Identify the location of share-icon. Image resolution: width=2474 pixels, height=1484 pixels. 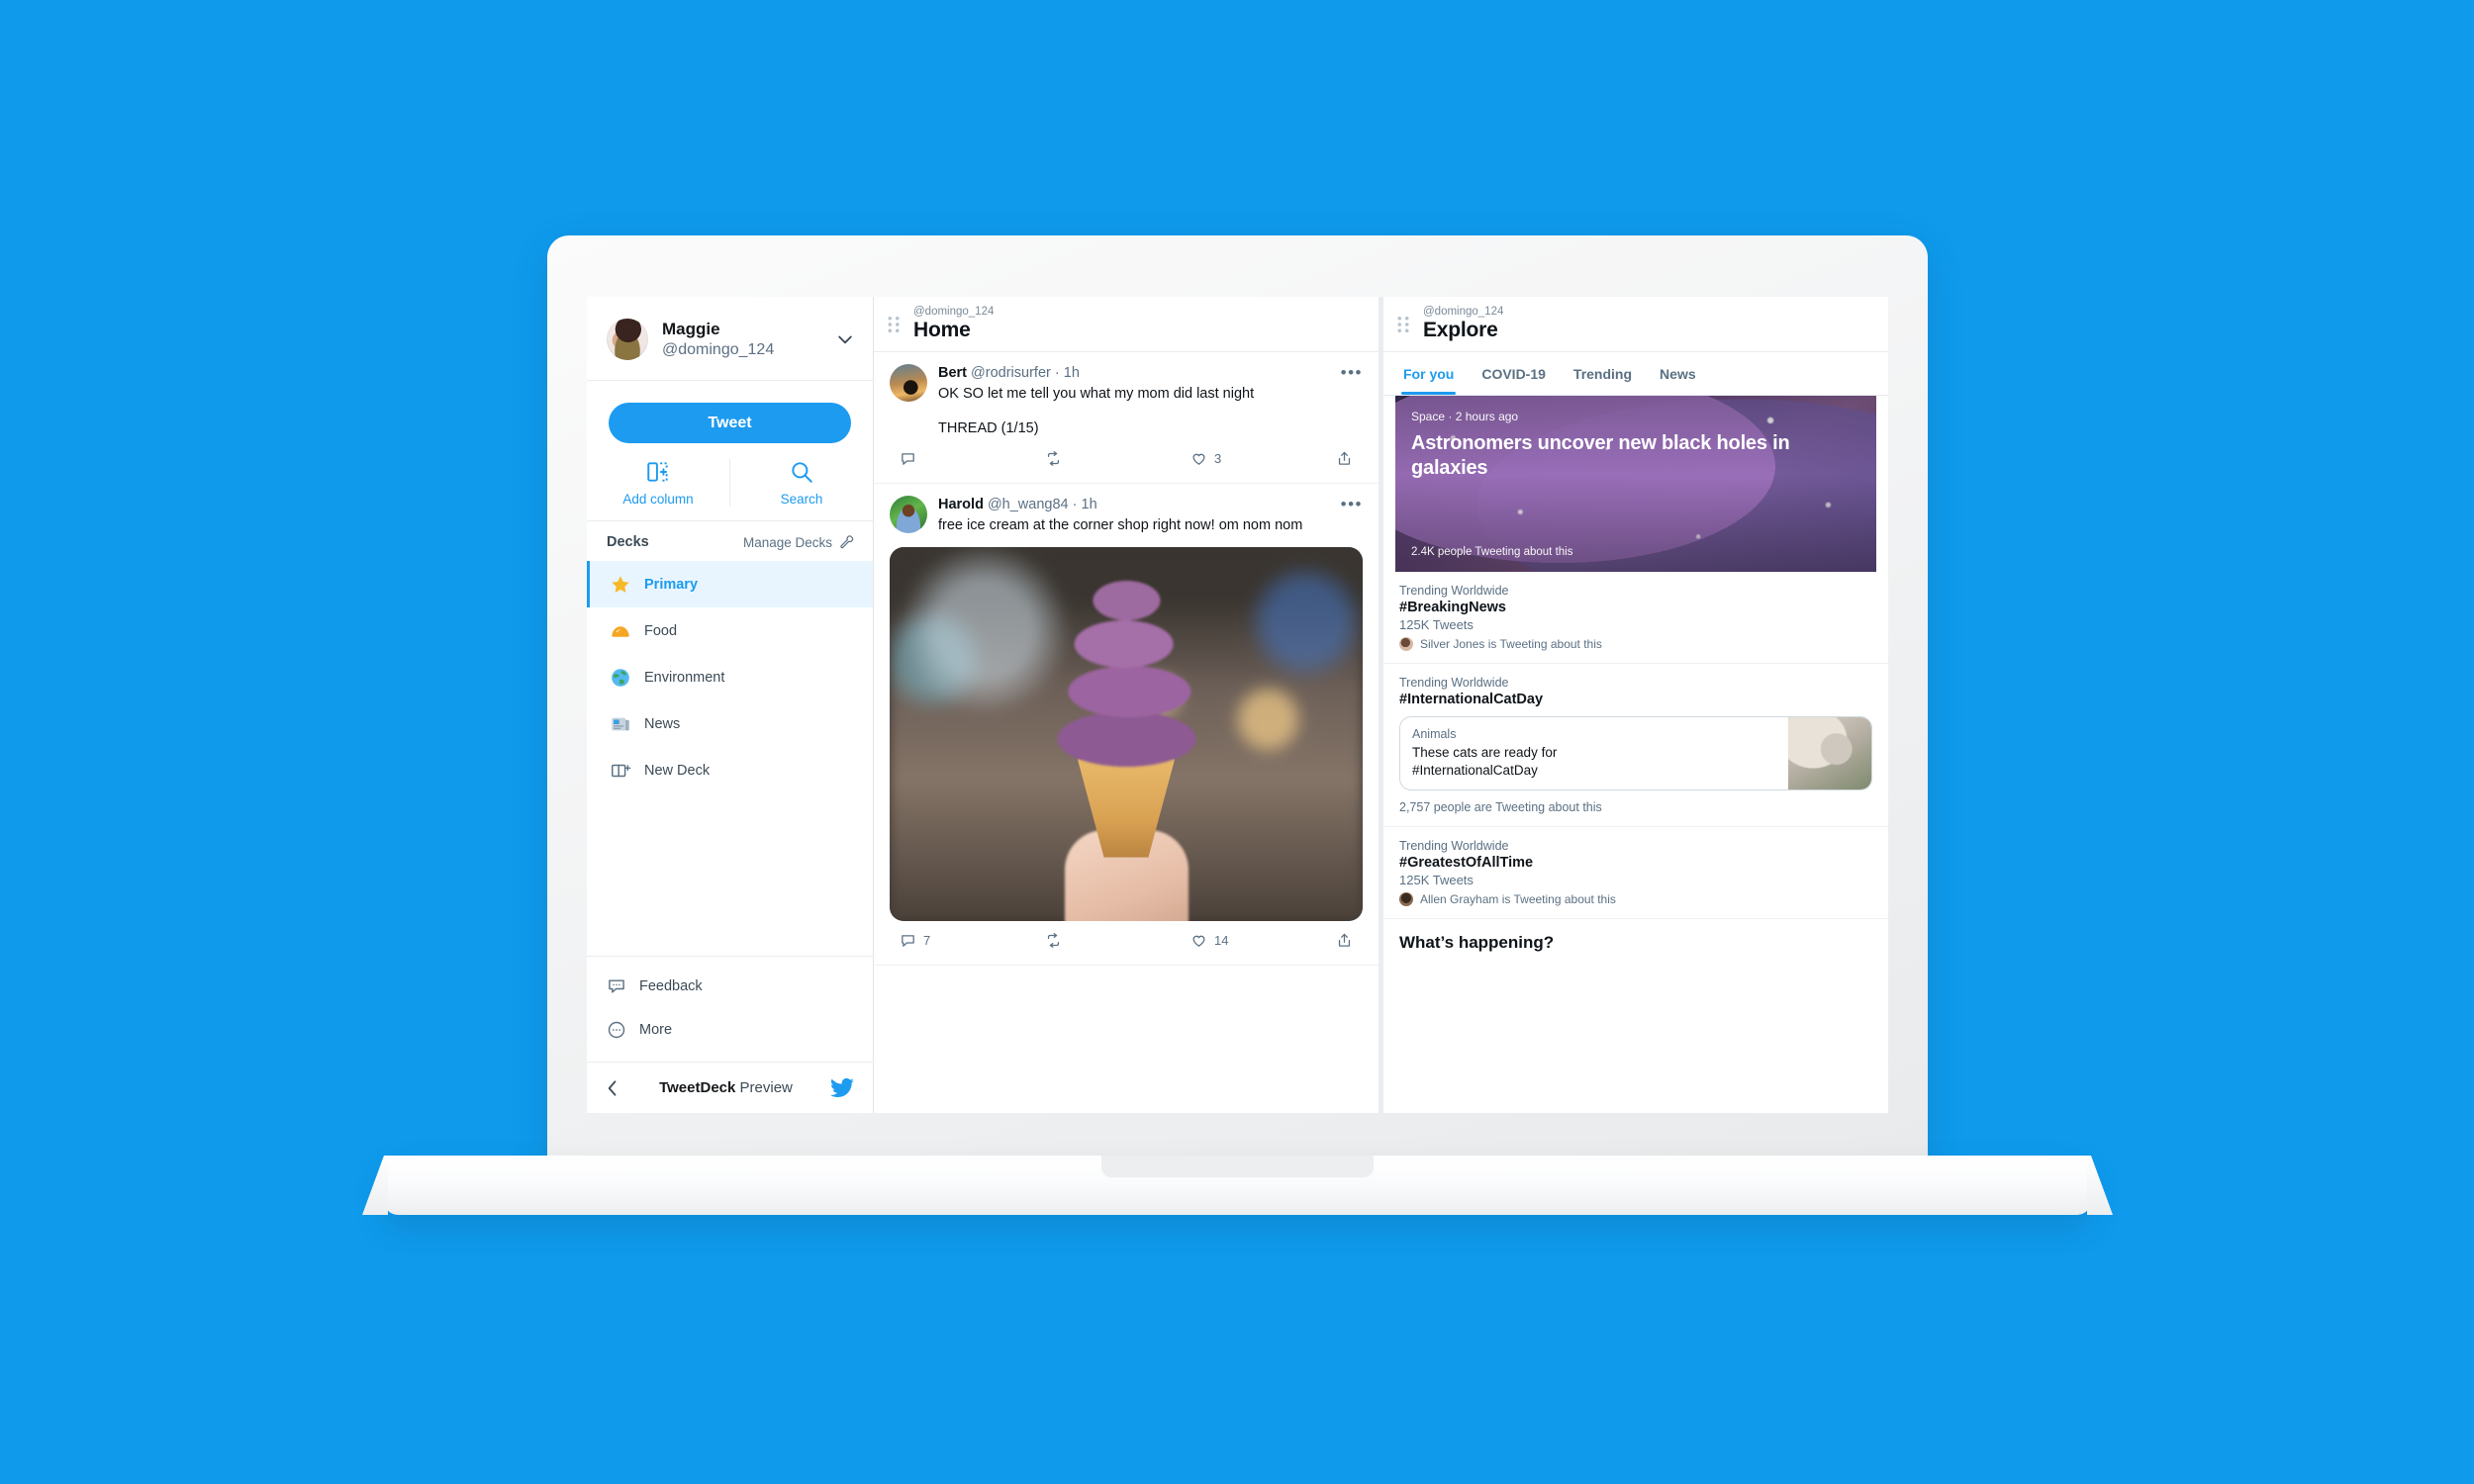
(1345, 940).